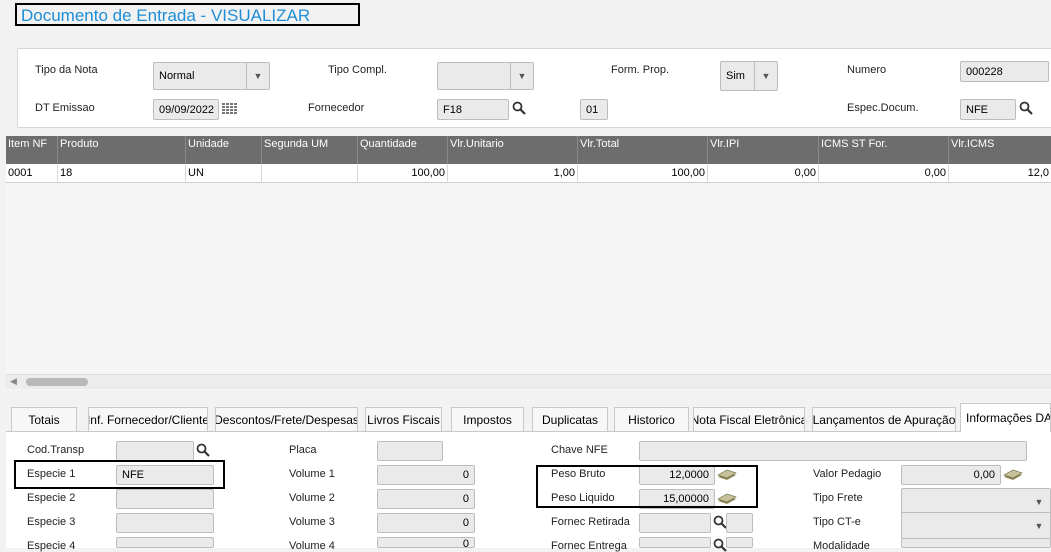 The image size is (1051, 552). Describe the element at coordinates (56, 450) in the screenshot. I see `cod-transp-label: Cod.Transp` at that location.